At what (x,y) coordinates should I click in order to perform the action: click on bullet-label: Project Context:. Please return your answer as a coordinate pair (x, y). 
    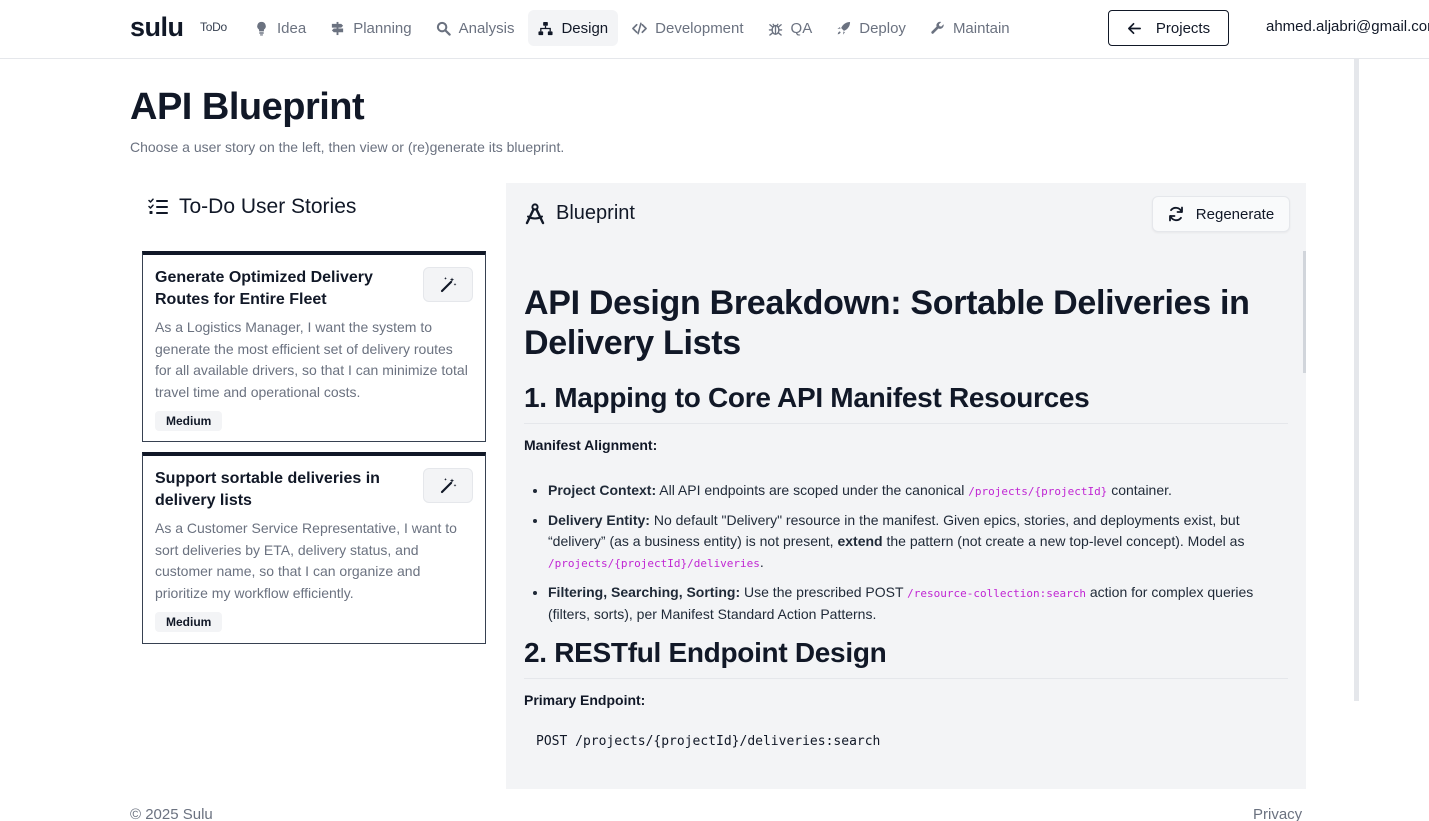
    Looking at the image, I should click on (602, 490).